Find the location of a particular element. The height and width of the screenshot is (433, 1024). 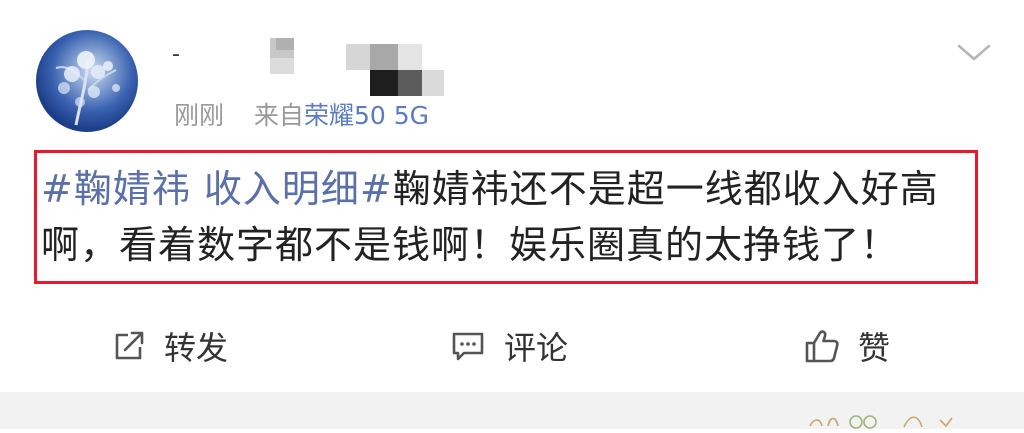

source-device: 荣耀50 5G is located at coordinates (366, 115).